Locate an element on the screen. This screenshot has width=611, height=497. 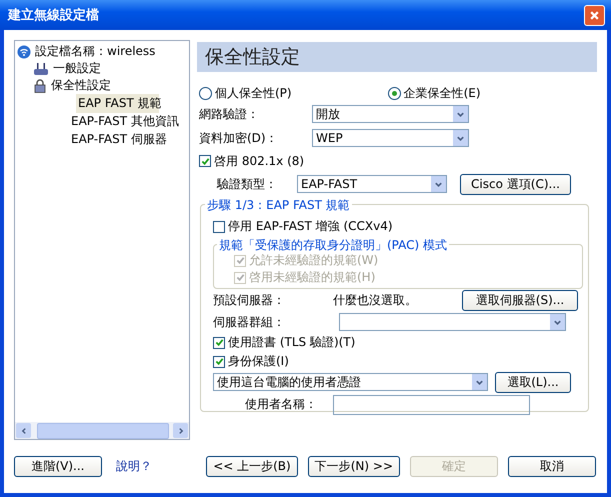
field-label: 使用者名稱： is located at coordinates (281, 404).